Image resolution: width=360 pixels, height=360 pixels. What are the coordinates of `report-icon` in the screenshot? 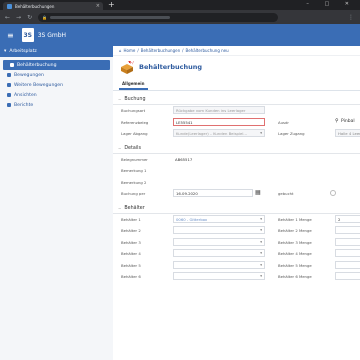 It's located at (9, 105).